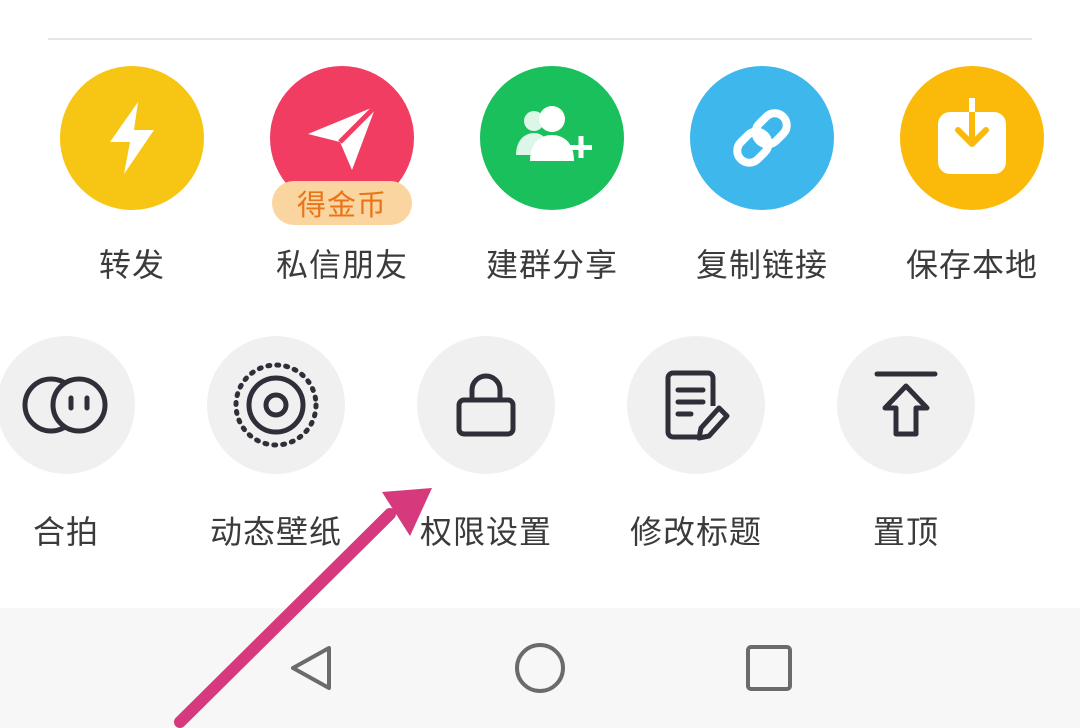 The image size is (1080, 728). Describe the element at coordinates (696, 405) in the screenshot. I see `edit-title-icon` at that location.